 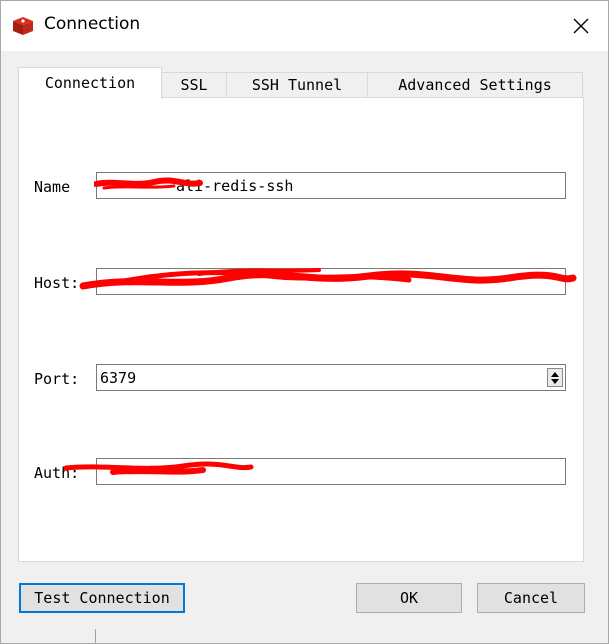 I want to click on host-label: Host:, so click(x=57, y=283).